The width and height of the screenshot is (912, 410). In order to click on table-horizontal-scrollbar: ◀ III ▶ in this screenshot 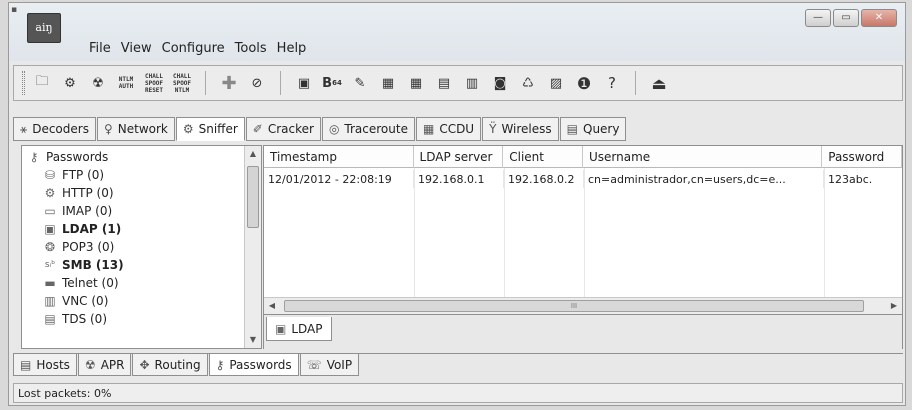, I will do `click(583, 305)`.